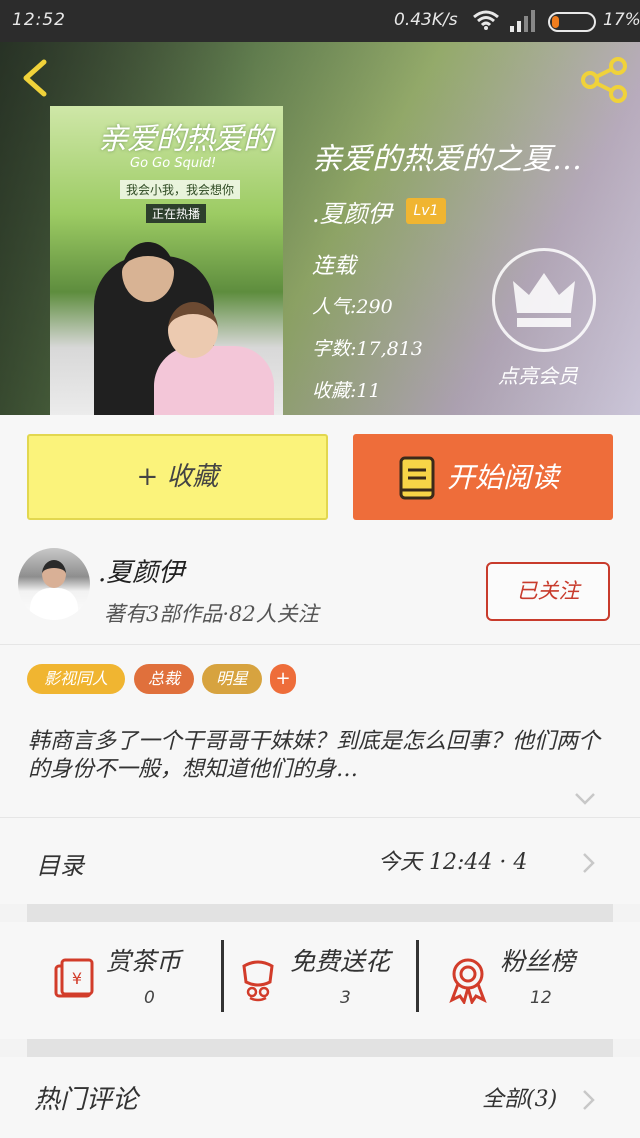 The image size is (640, 1138). Describe the element at coordinates (176, 213) in the screenshot. I see `cover-badge: 正在热播` at that location.